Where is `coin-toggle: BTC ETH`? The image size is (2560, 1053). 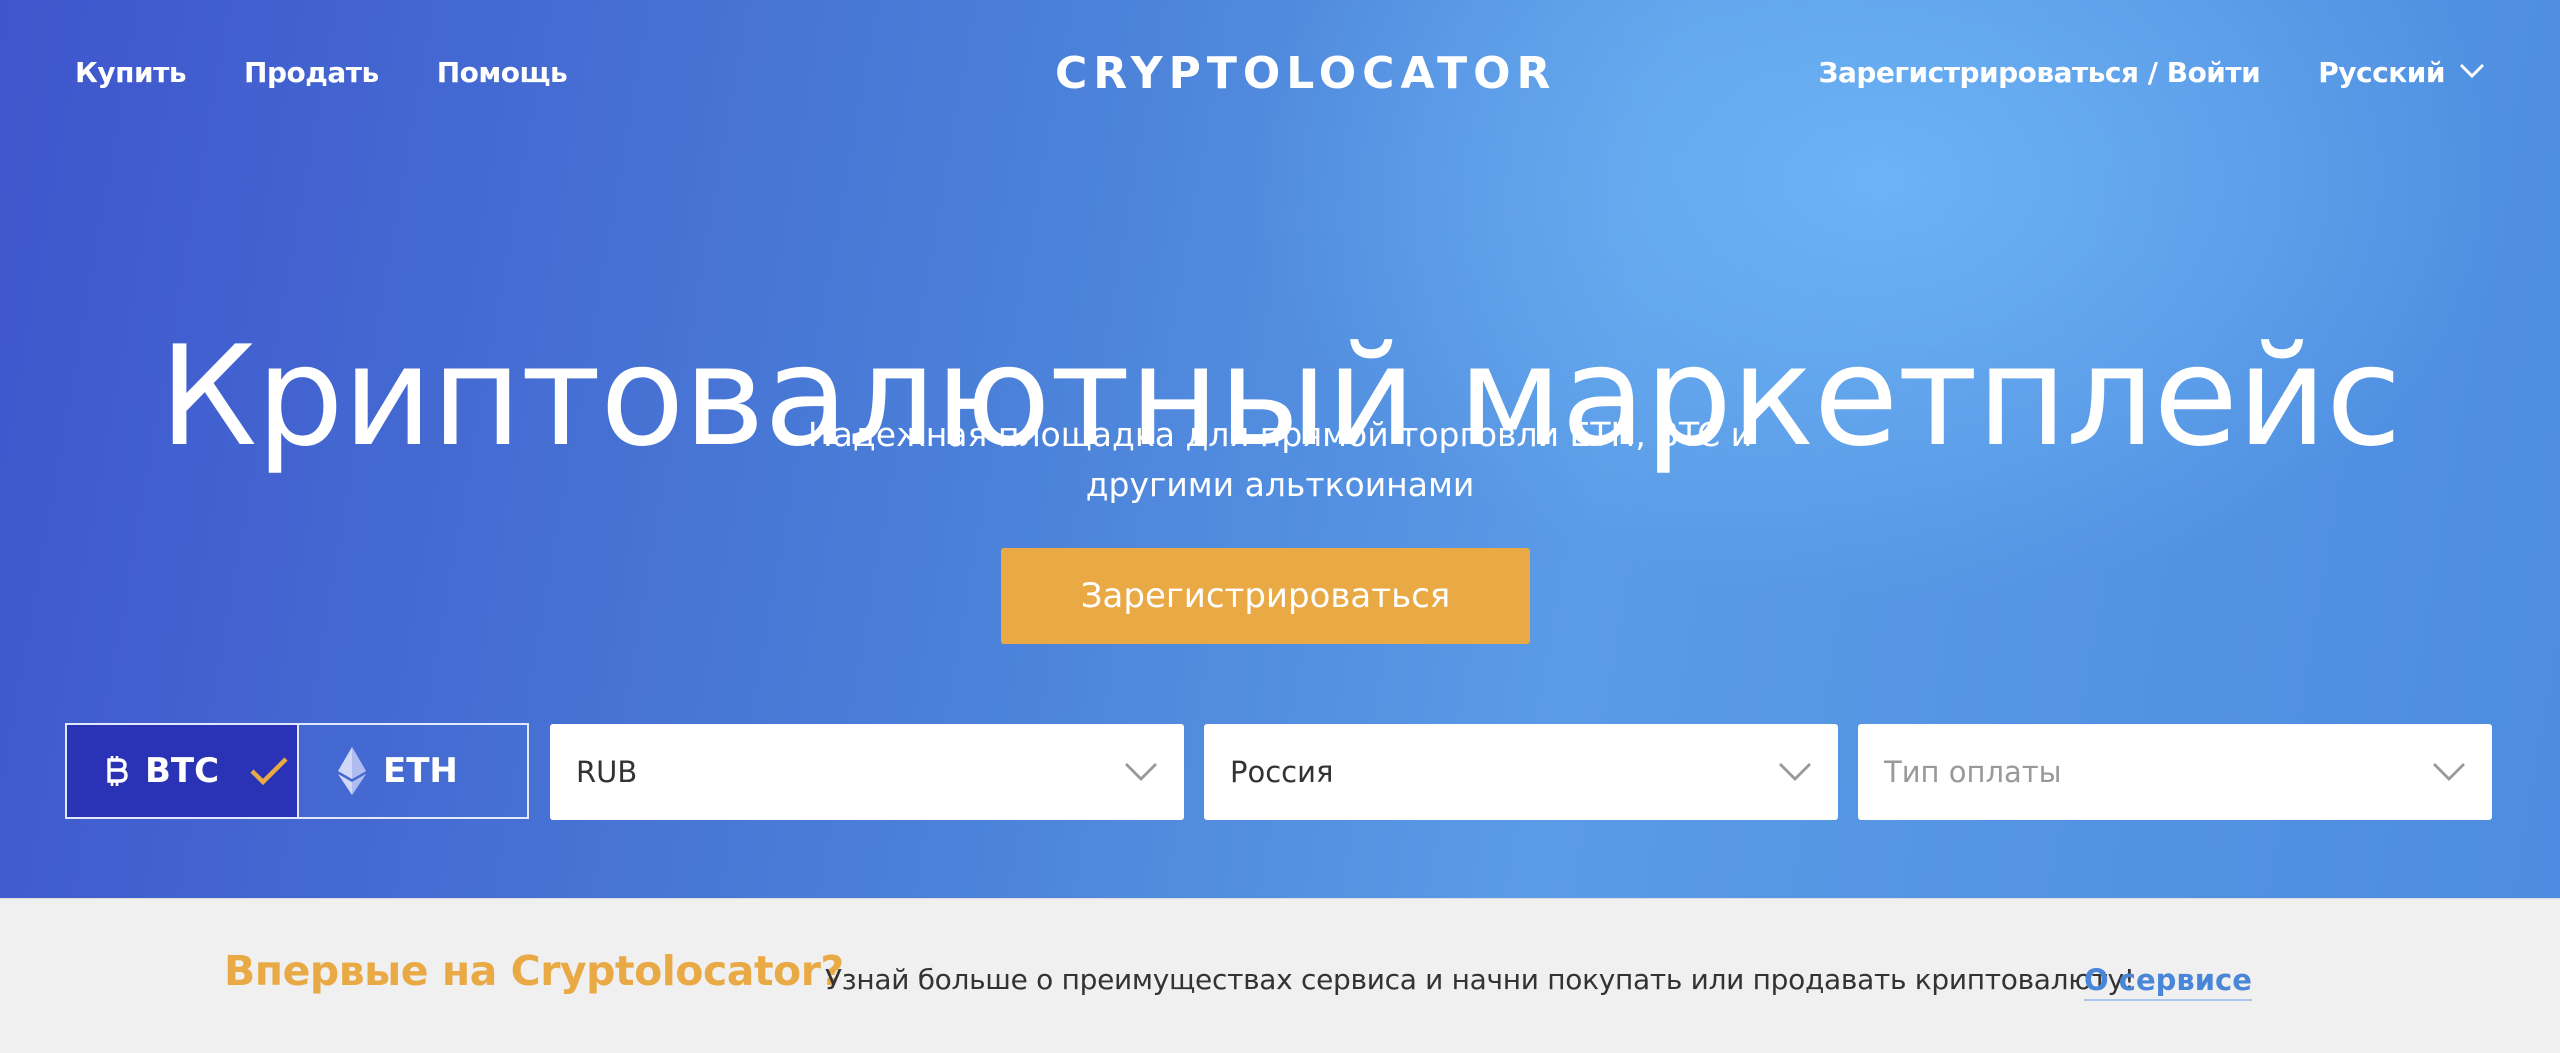
coin-toggle: BTC ETH is located at coordinates (297, 771).